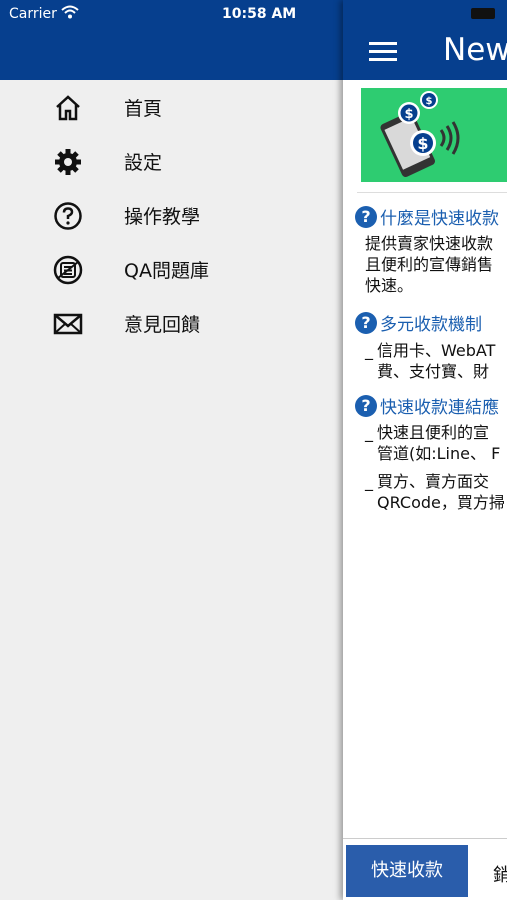  I want to click on section-title: 快速收款連結應, so click(439, 408).